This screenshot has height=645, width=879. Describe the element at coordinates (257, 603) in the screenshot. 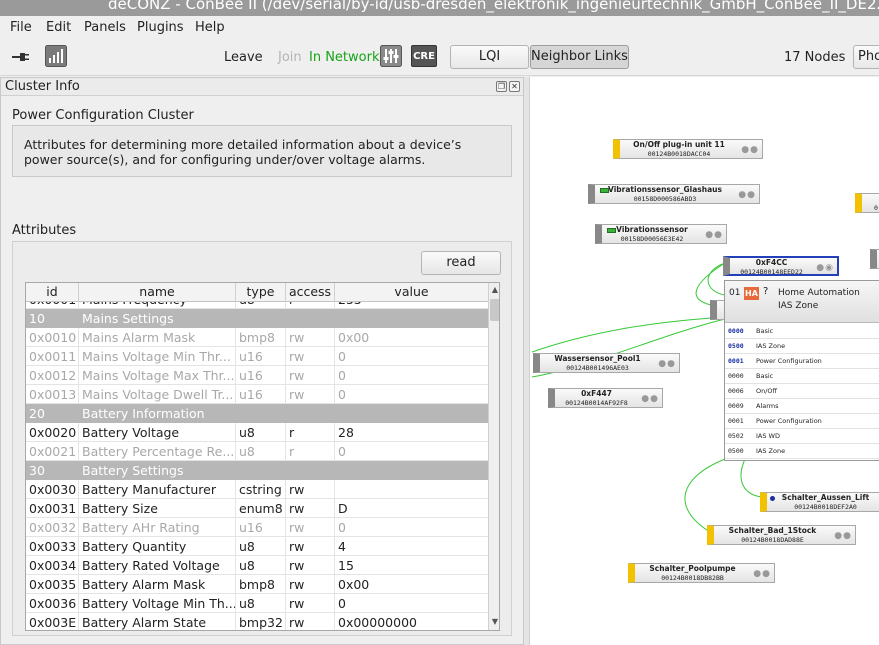

I see `table-row: 0x0036 Battery Voltage Min Th... u8 rw 0` at that location.